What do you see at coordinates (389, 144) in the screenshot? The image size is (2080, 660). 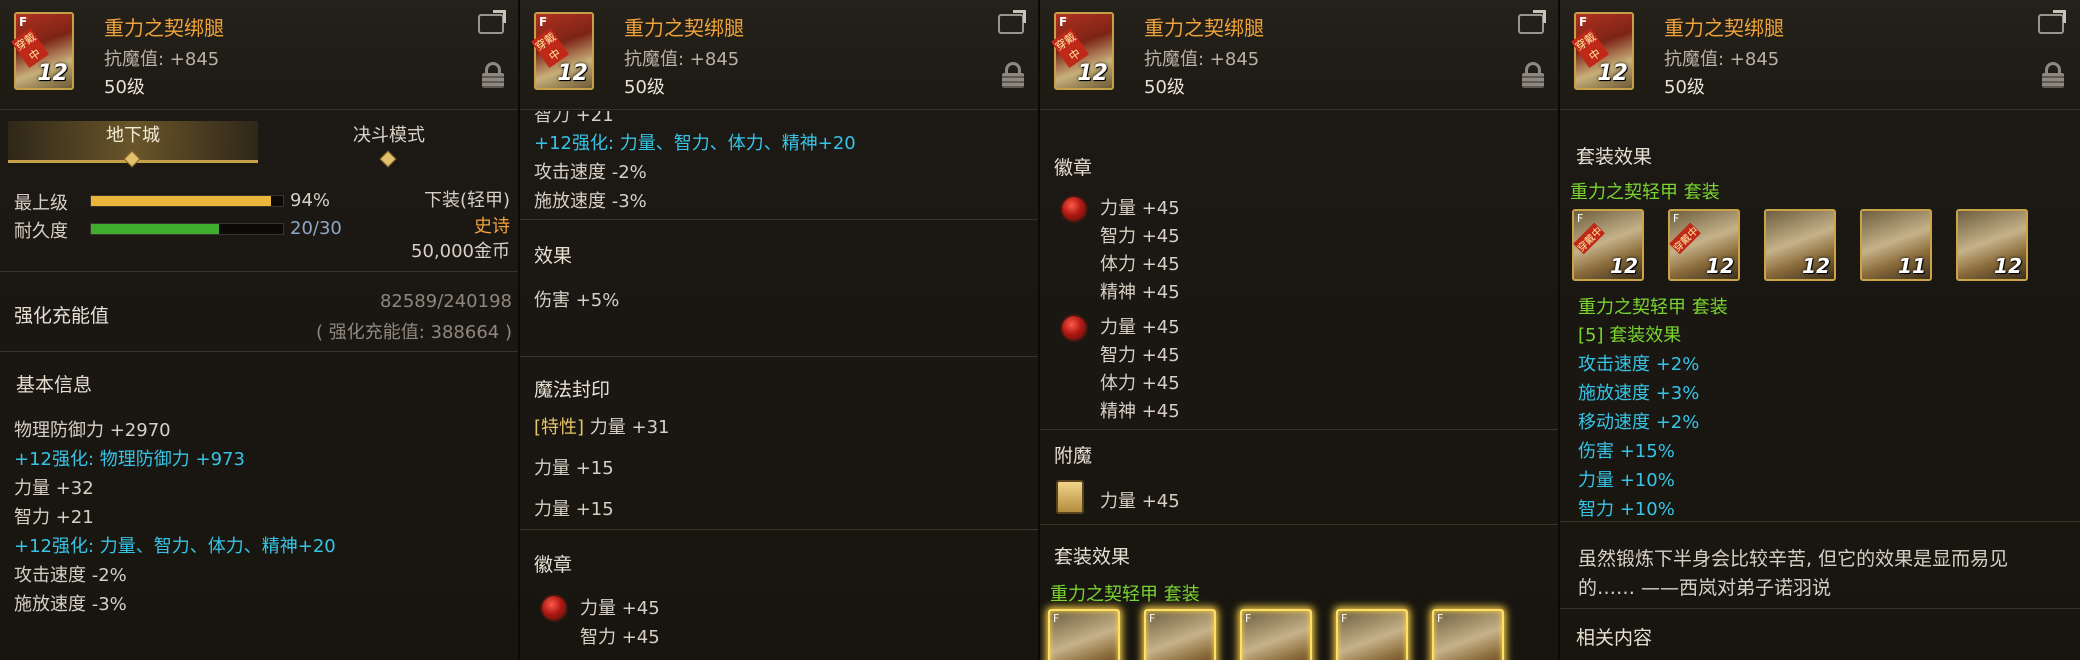 I see `tab-duel: 决斗模式` at bounding box center [389, 144].